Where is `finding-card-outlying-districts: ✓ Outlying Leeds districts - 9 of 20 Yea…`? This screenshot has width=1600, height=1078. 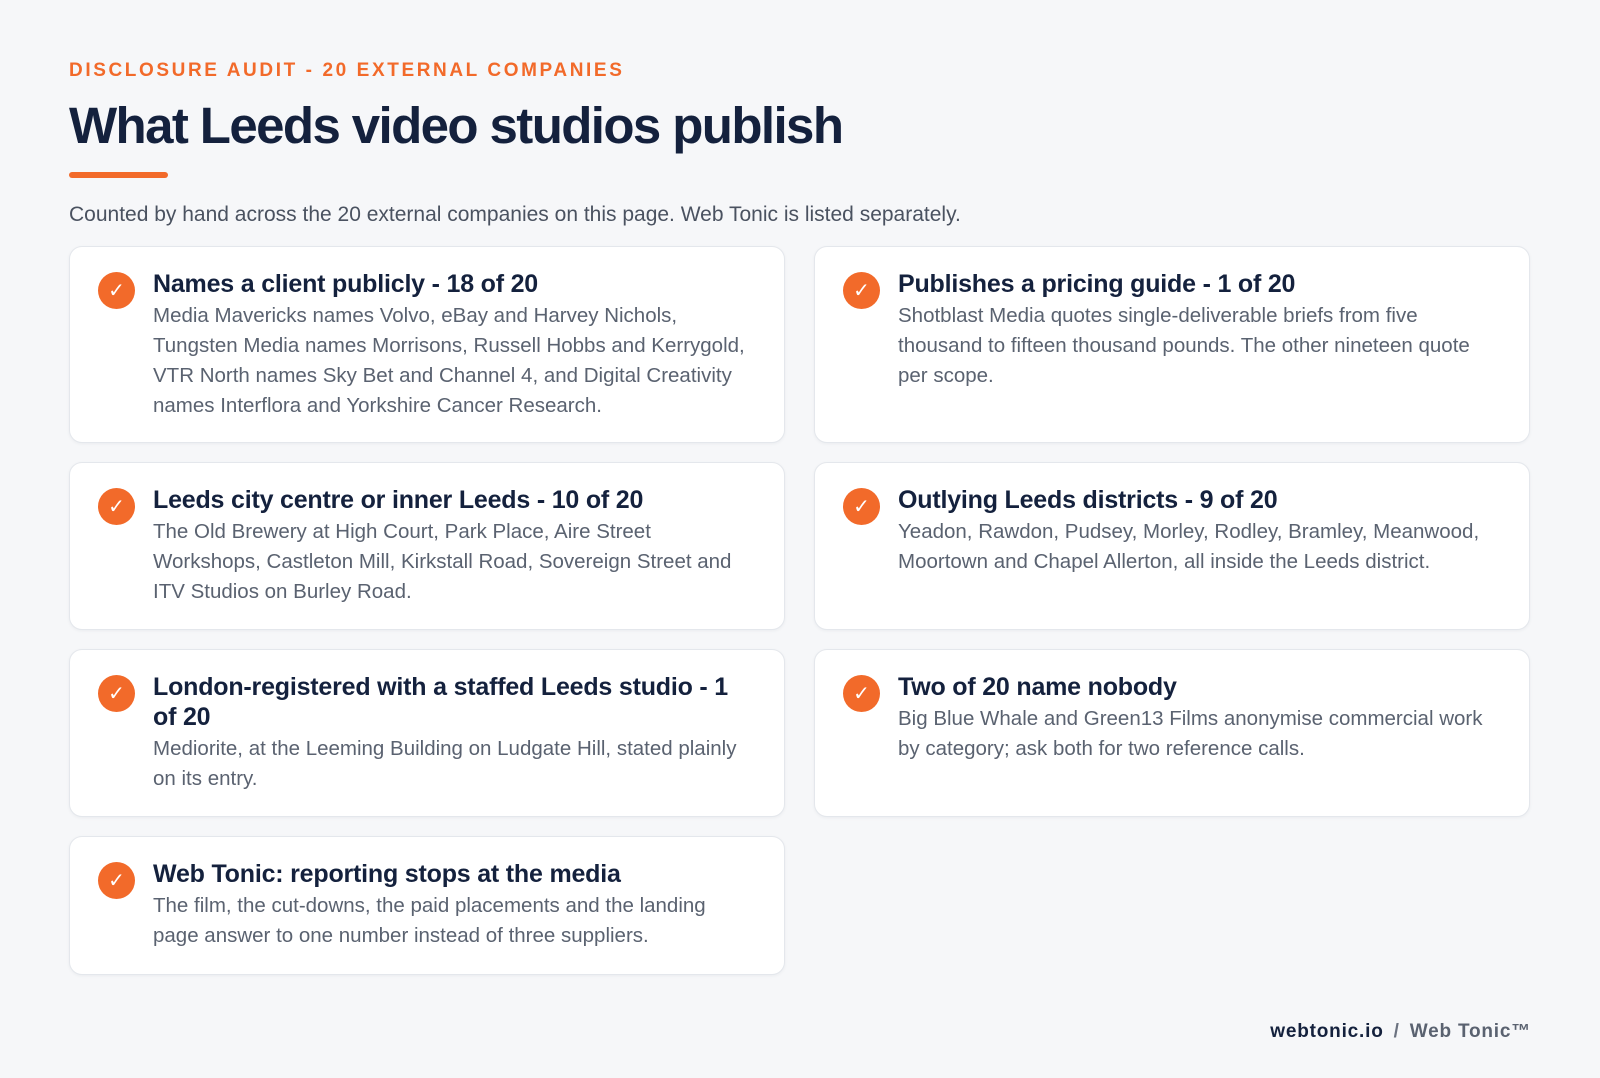 finding-card-outlying-districts: ✓ Outlying Leeds districts - 9 of 20 Yea… is located at coordinates (1172, 546).